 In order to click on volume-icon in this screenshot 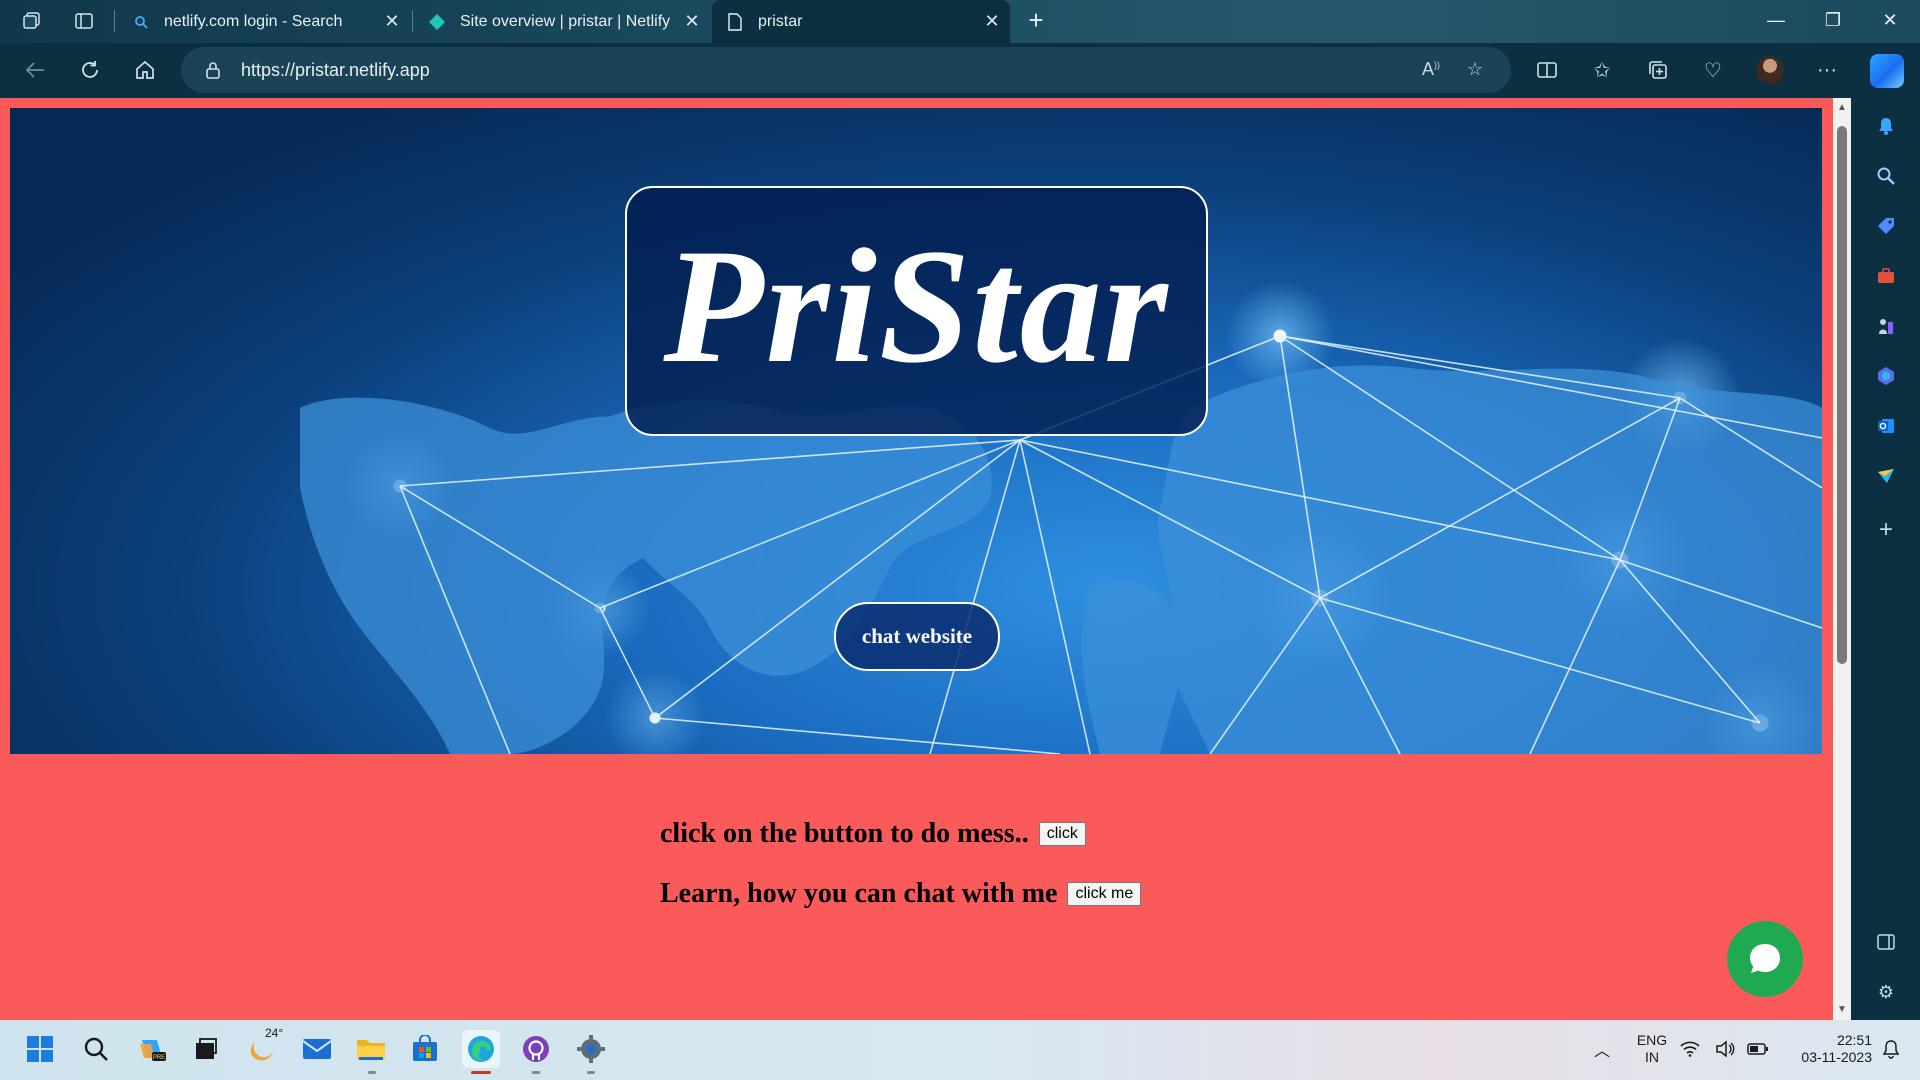, I will do `click(1725, 1049)`.